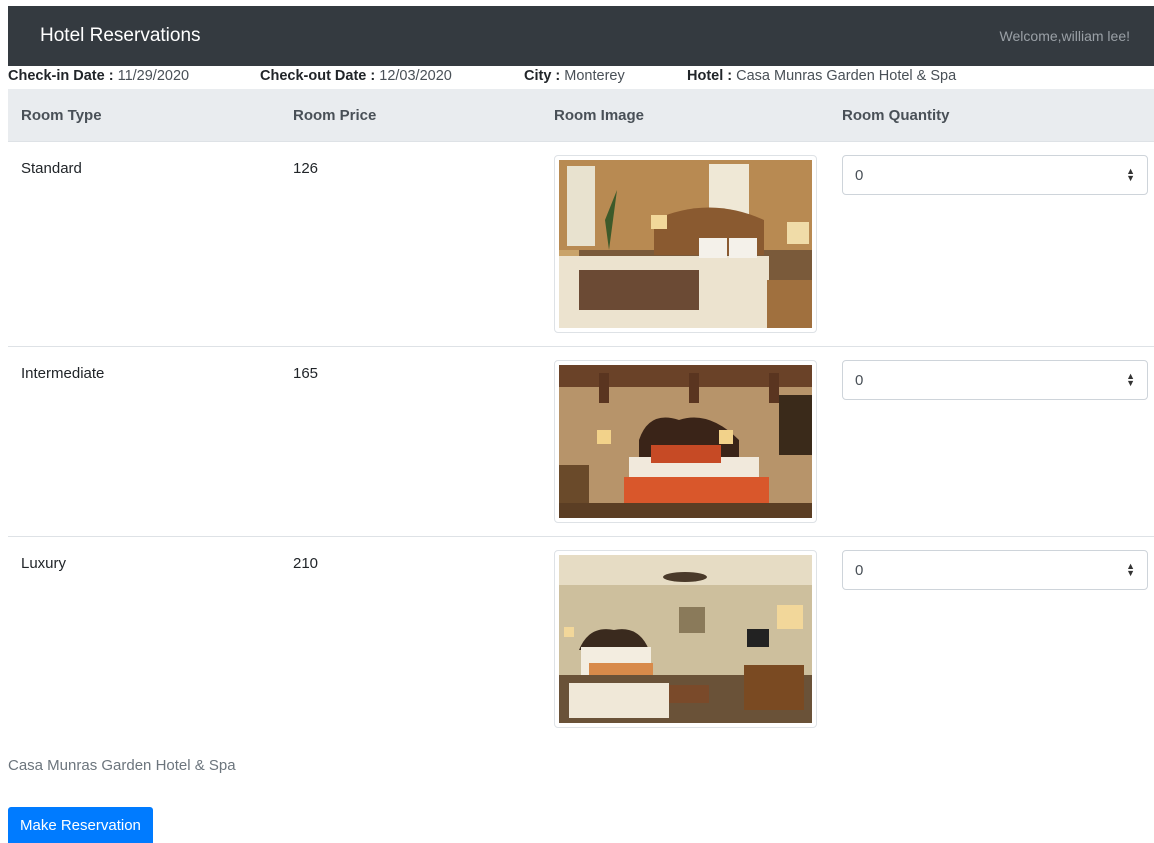 Image resolution: width=1154 pixels, height=843 pixels. I want to click on hotel-name-footer: Casa Munras Garden Hotel & Spa, so click(122, 765).